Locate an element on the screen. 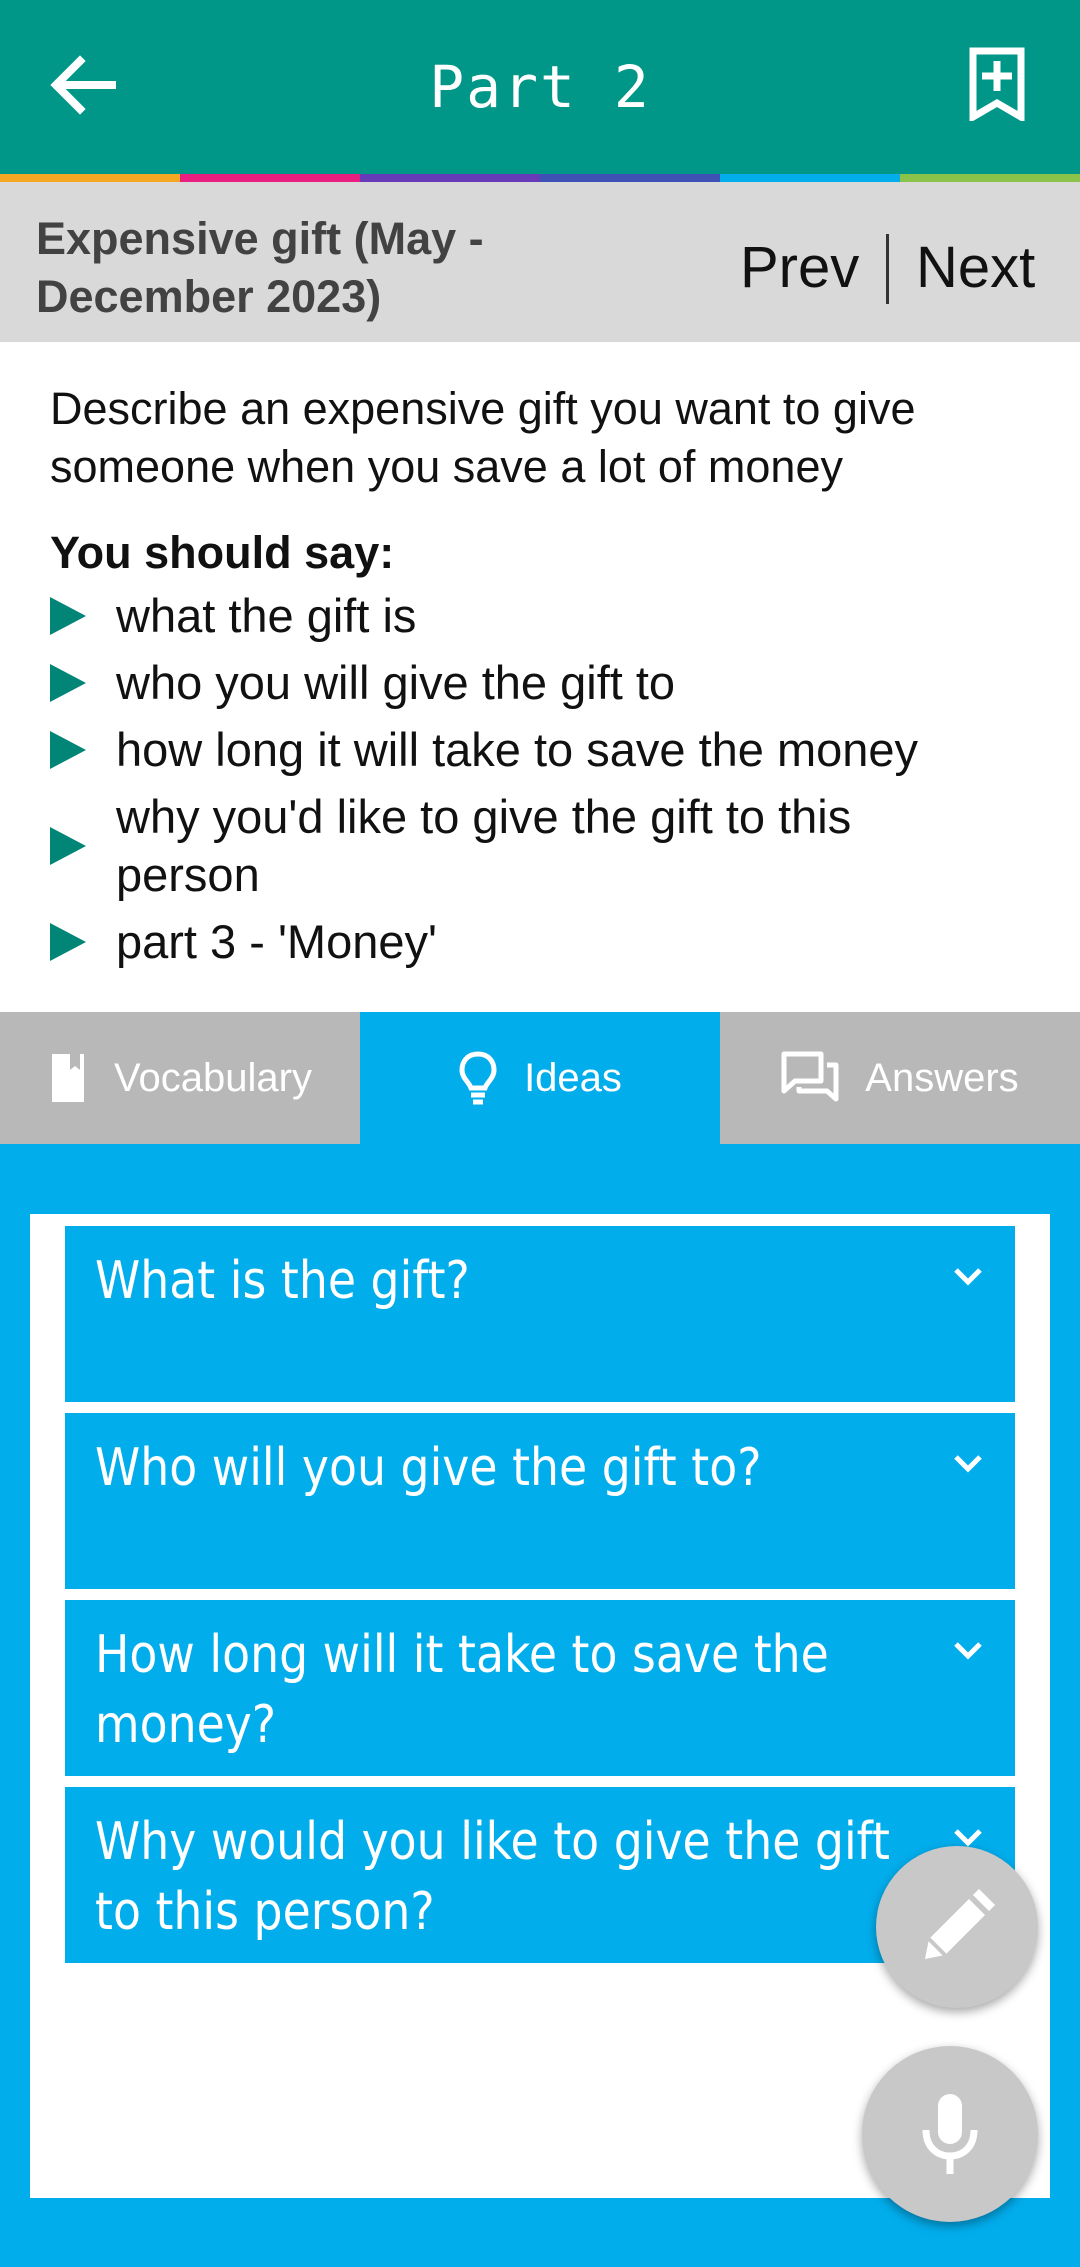 The width and height of the screenshot is (1080, 2267). accordion-item: Who will you give the gift to? is located at coordinates (540, 1501).